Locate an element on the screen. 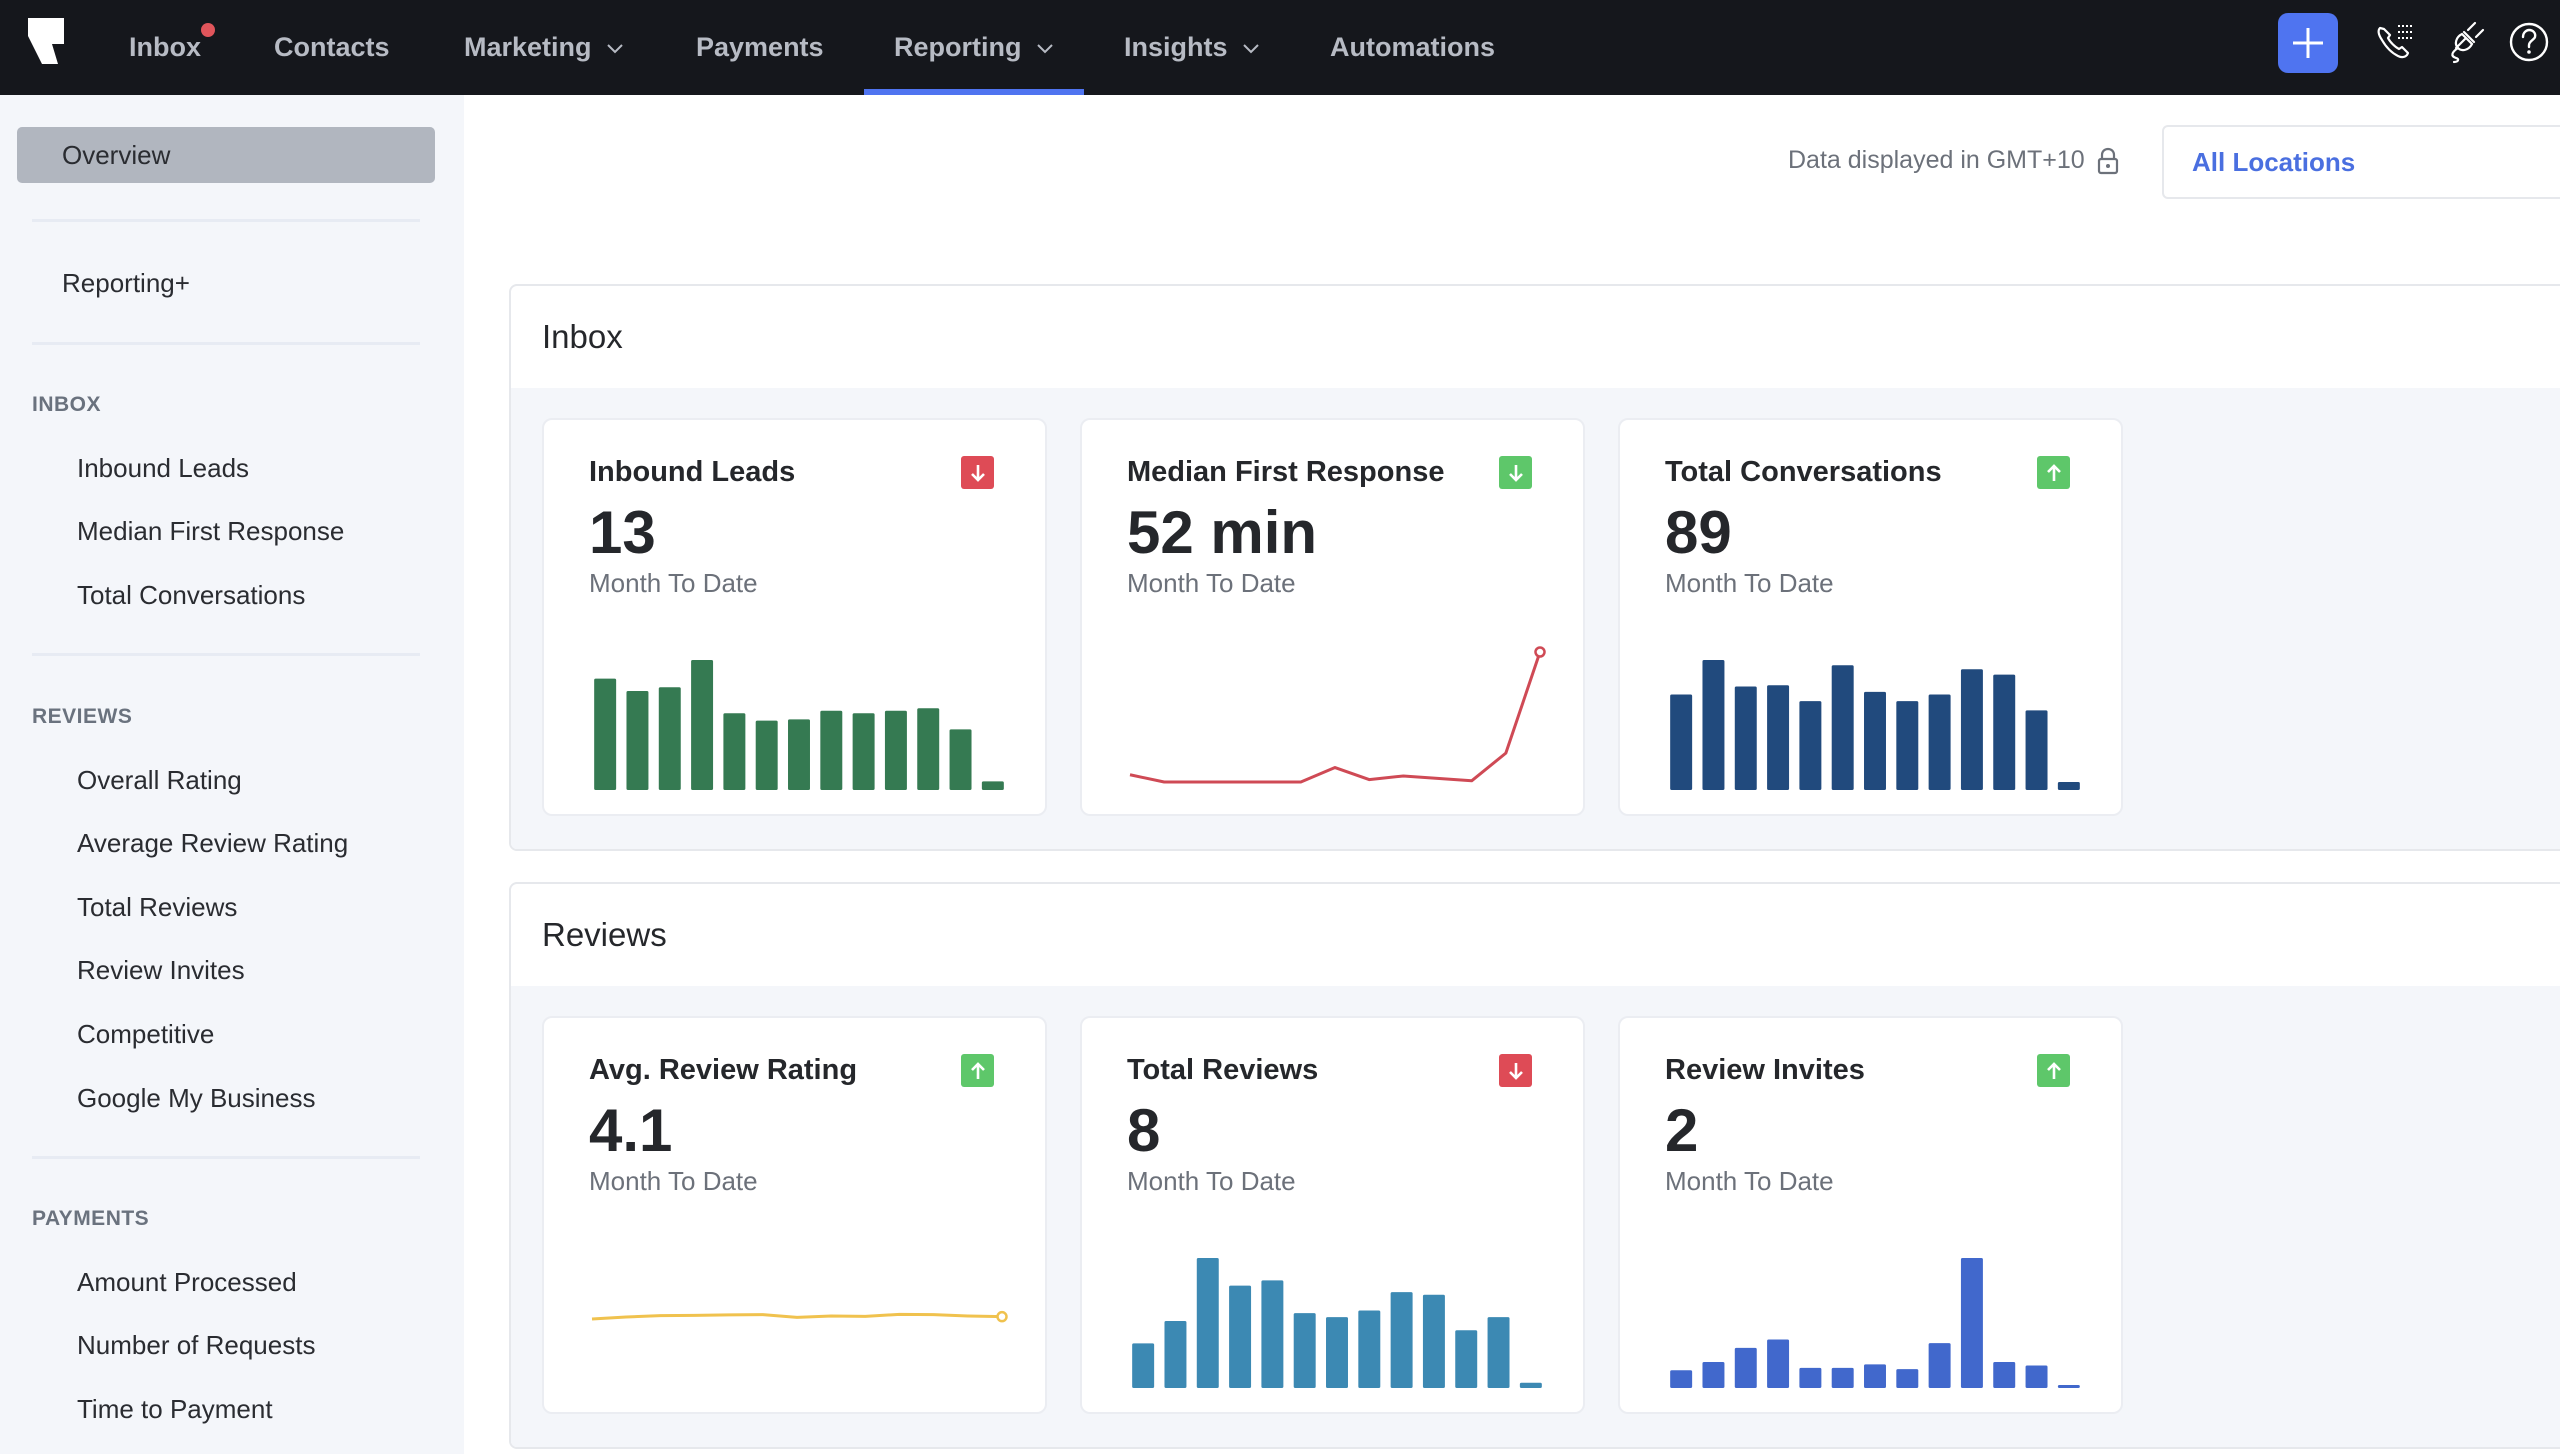 The height and width of the screenshot is (1454, 2560). metric-card-avg-review-rating: Avg. Review Rating 4.1 Month To Date is located at coordinates (794, 1215).